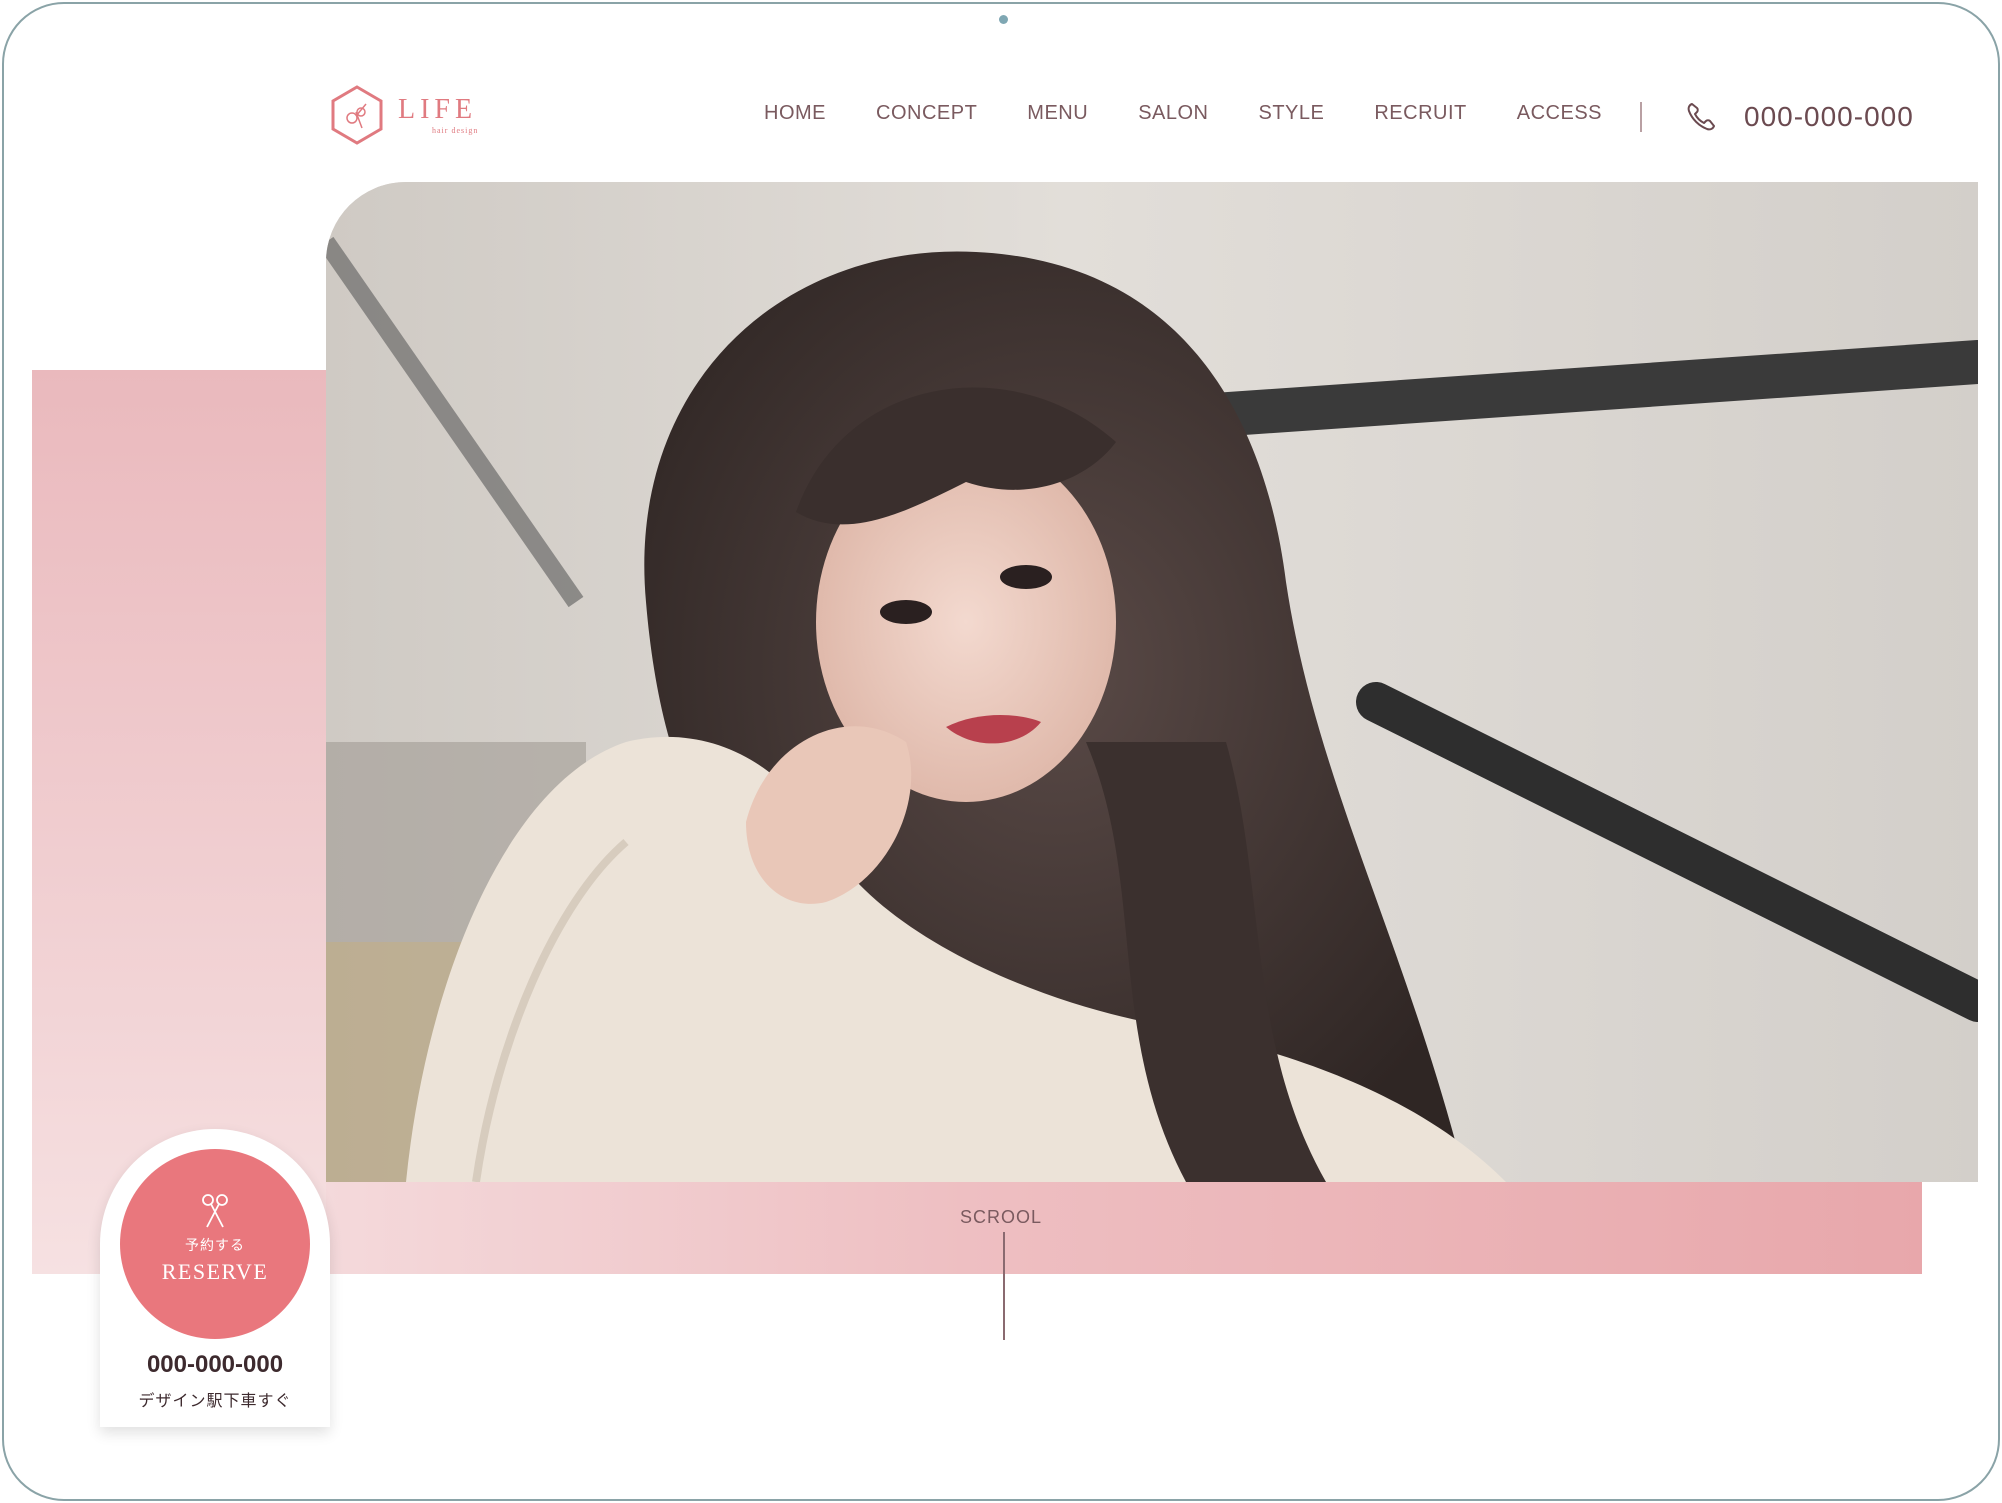  I want to click on scroll-label: SCROOL, so click(1001, 1217).